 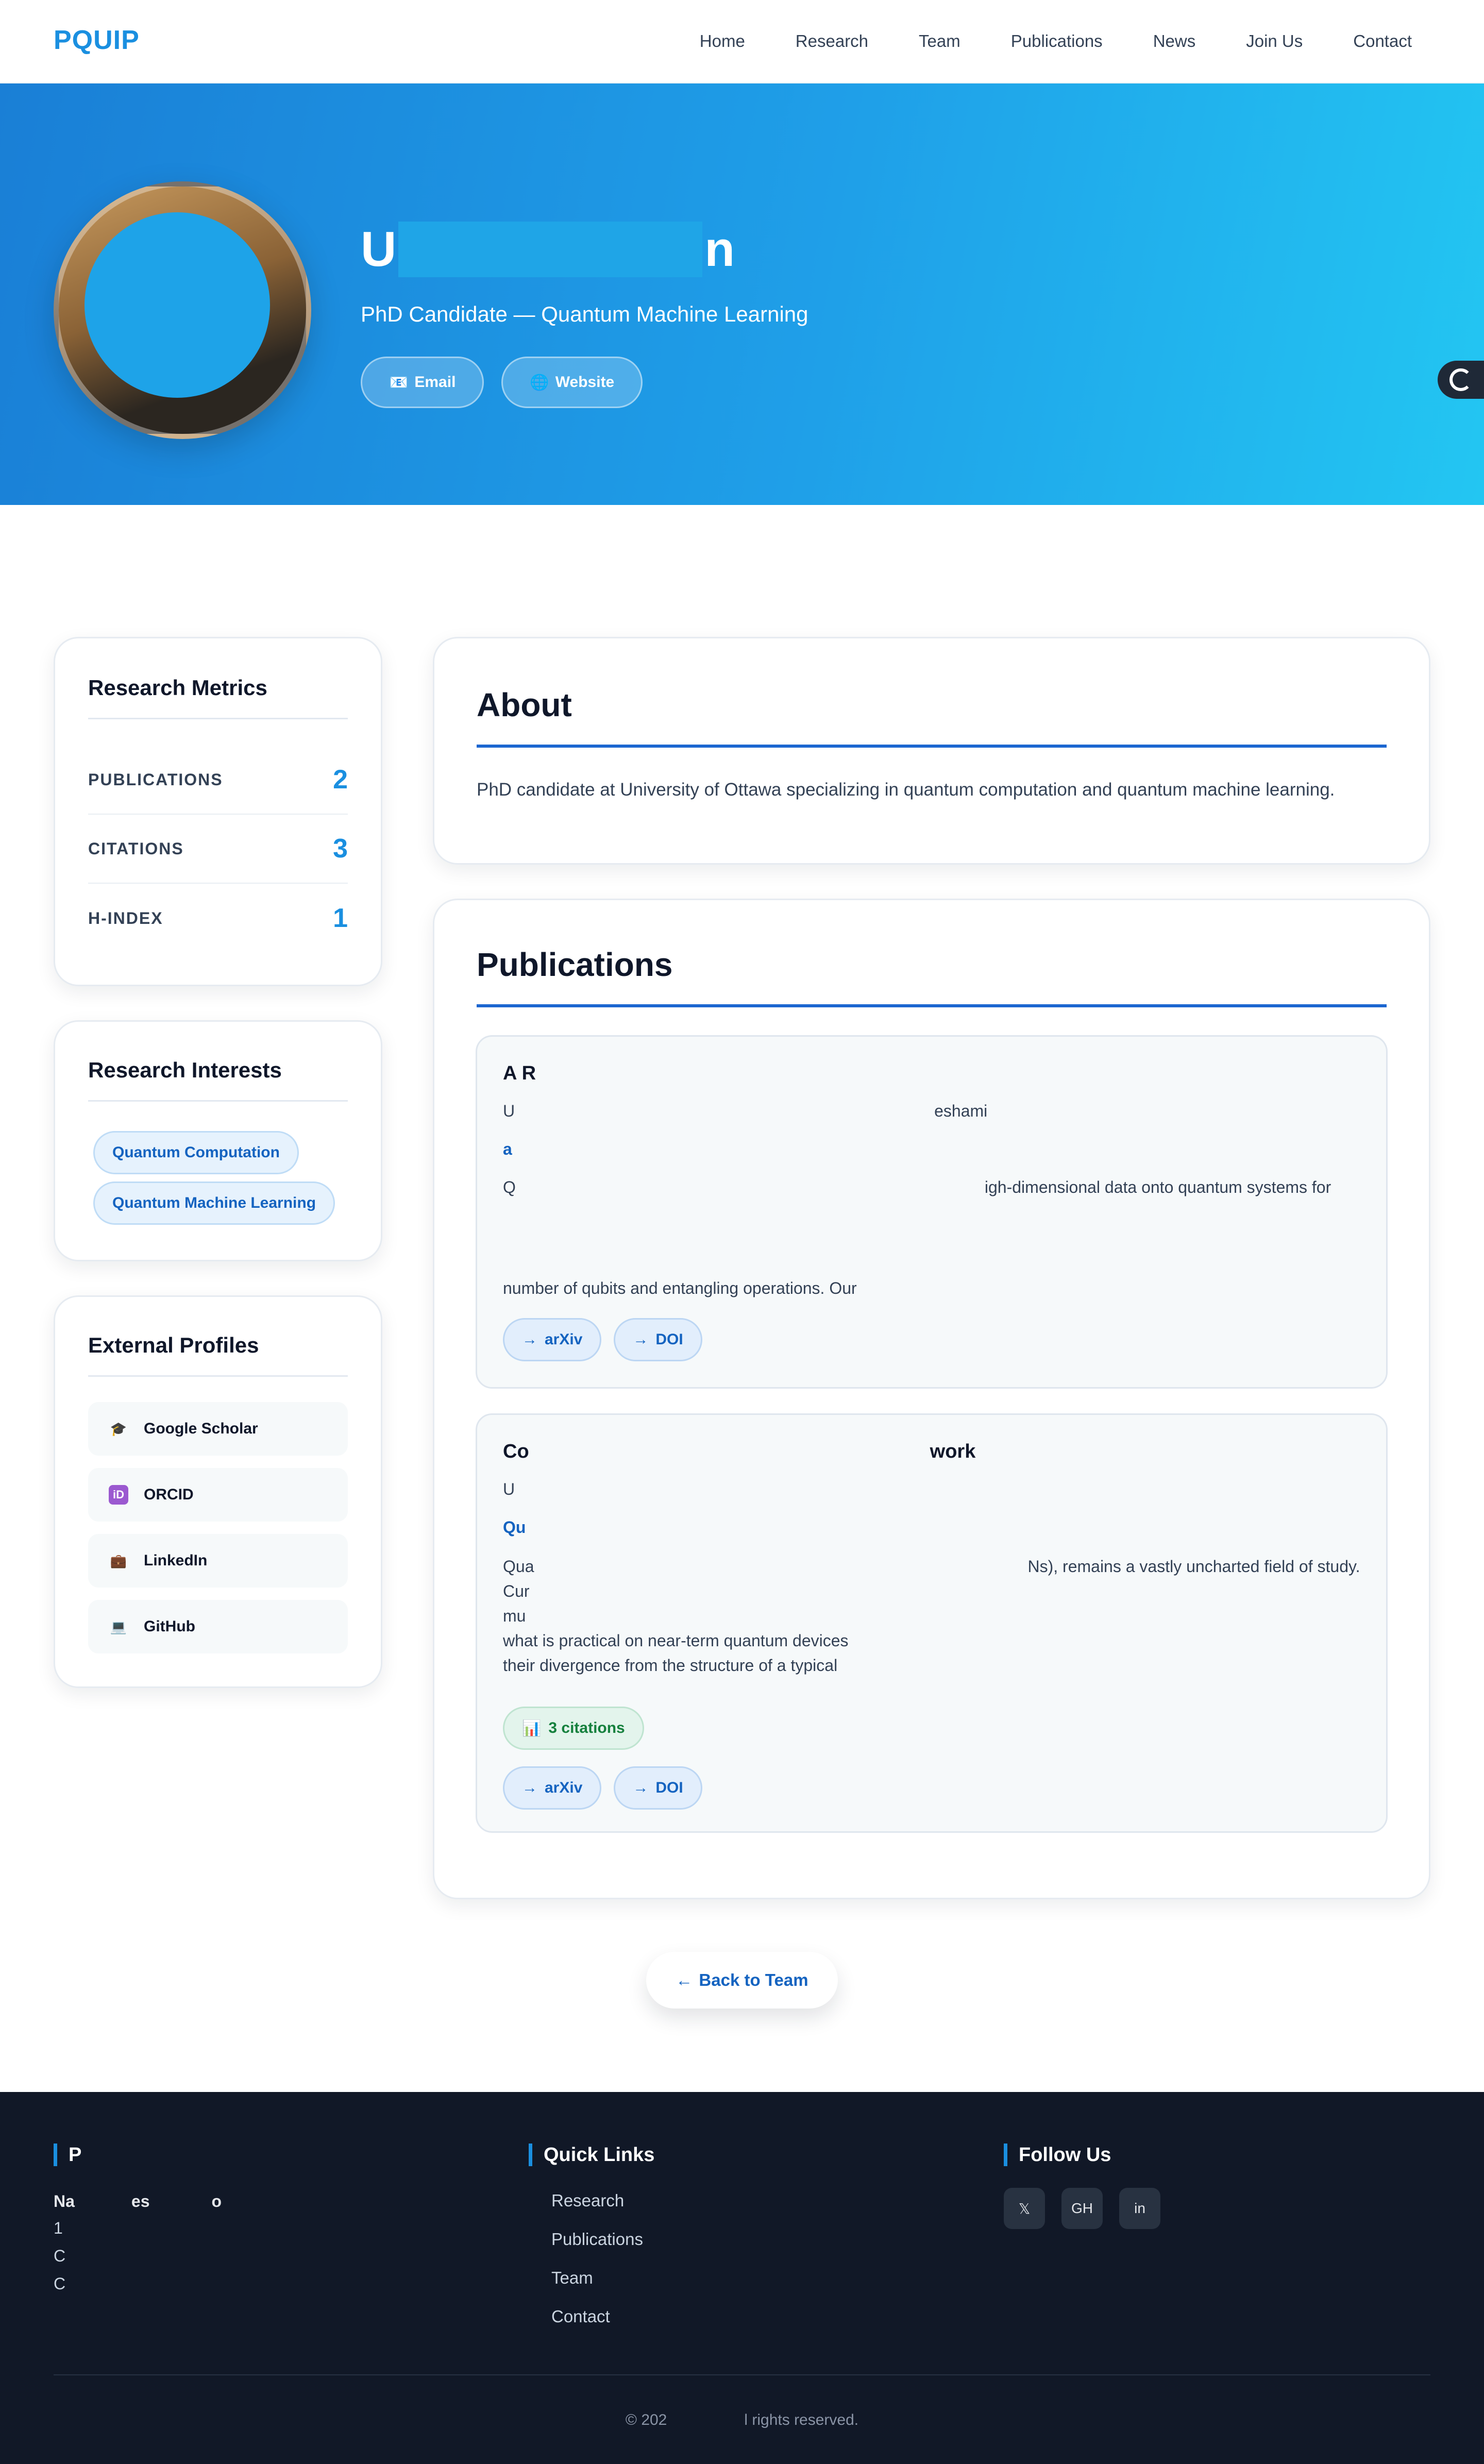 I want to click on footer-link-research: Research, so click(x=587, y=2200).